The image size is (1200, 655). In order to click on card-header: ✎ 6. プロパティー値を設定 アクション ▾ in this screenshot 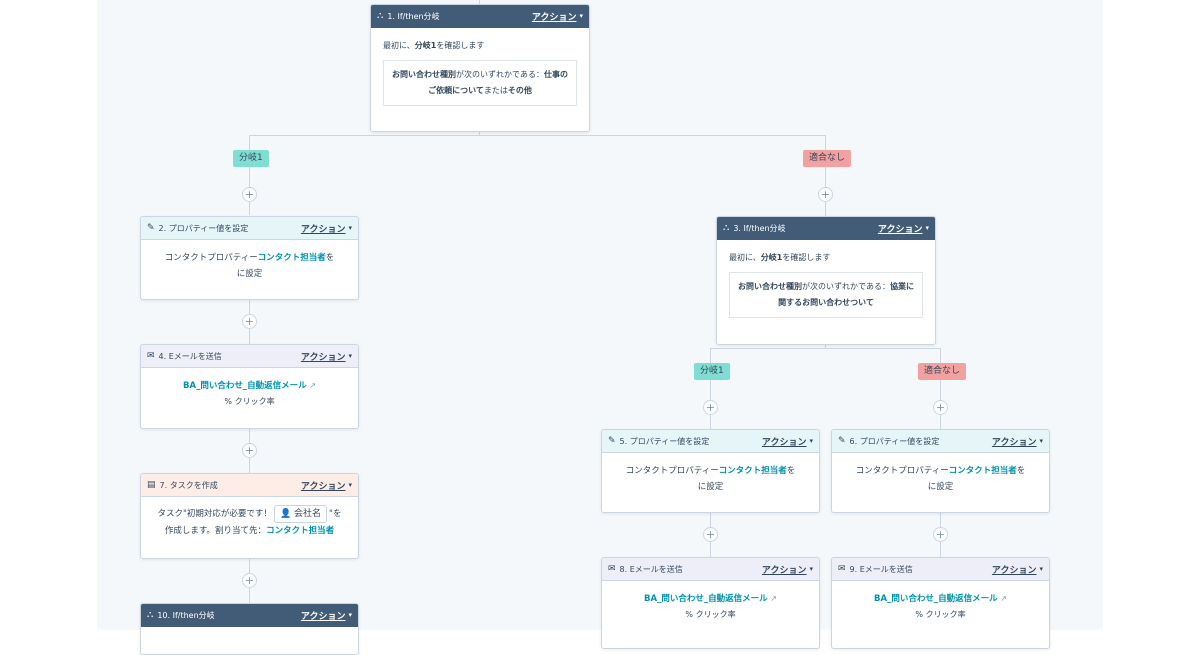, I will do `click(940, 441)`.